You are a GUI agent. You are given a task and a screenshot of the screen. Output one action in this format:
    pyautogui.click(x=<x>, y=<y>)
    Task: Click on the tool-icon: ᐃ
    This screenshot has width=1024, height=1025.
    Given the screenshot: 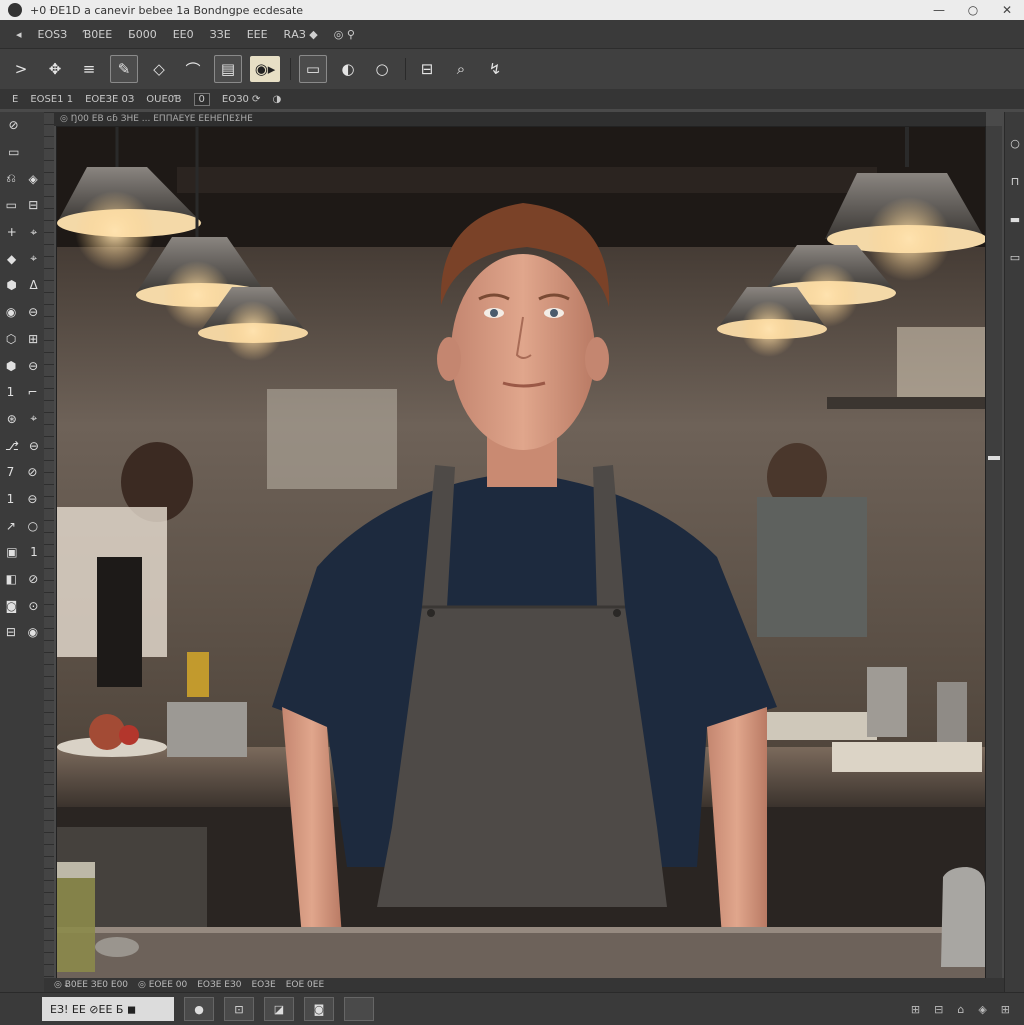 What is the action you would take?
    pyautogui.click(x=33, y=285)
    